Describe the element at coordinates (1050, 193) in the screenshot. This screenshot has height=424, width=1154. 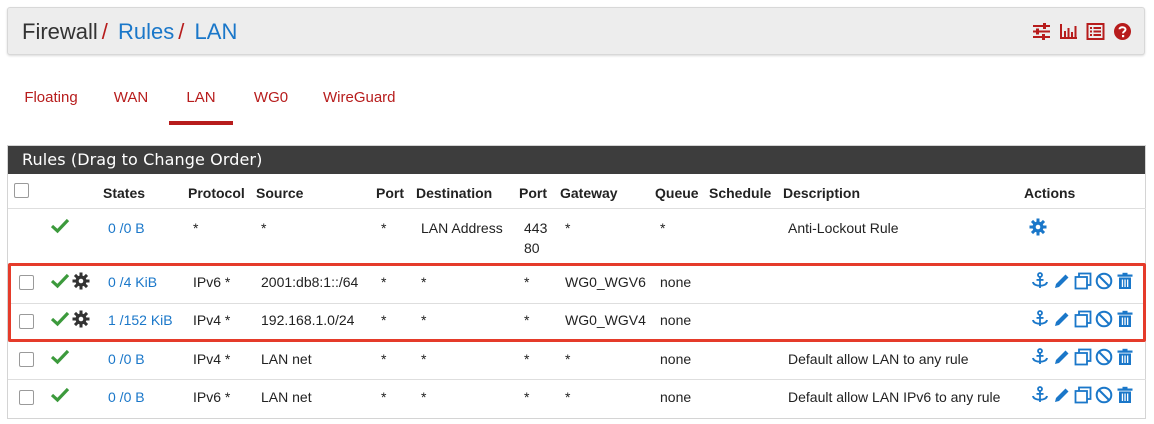
I see `column-actions: Actions` at that location.